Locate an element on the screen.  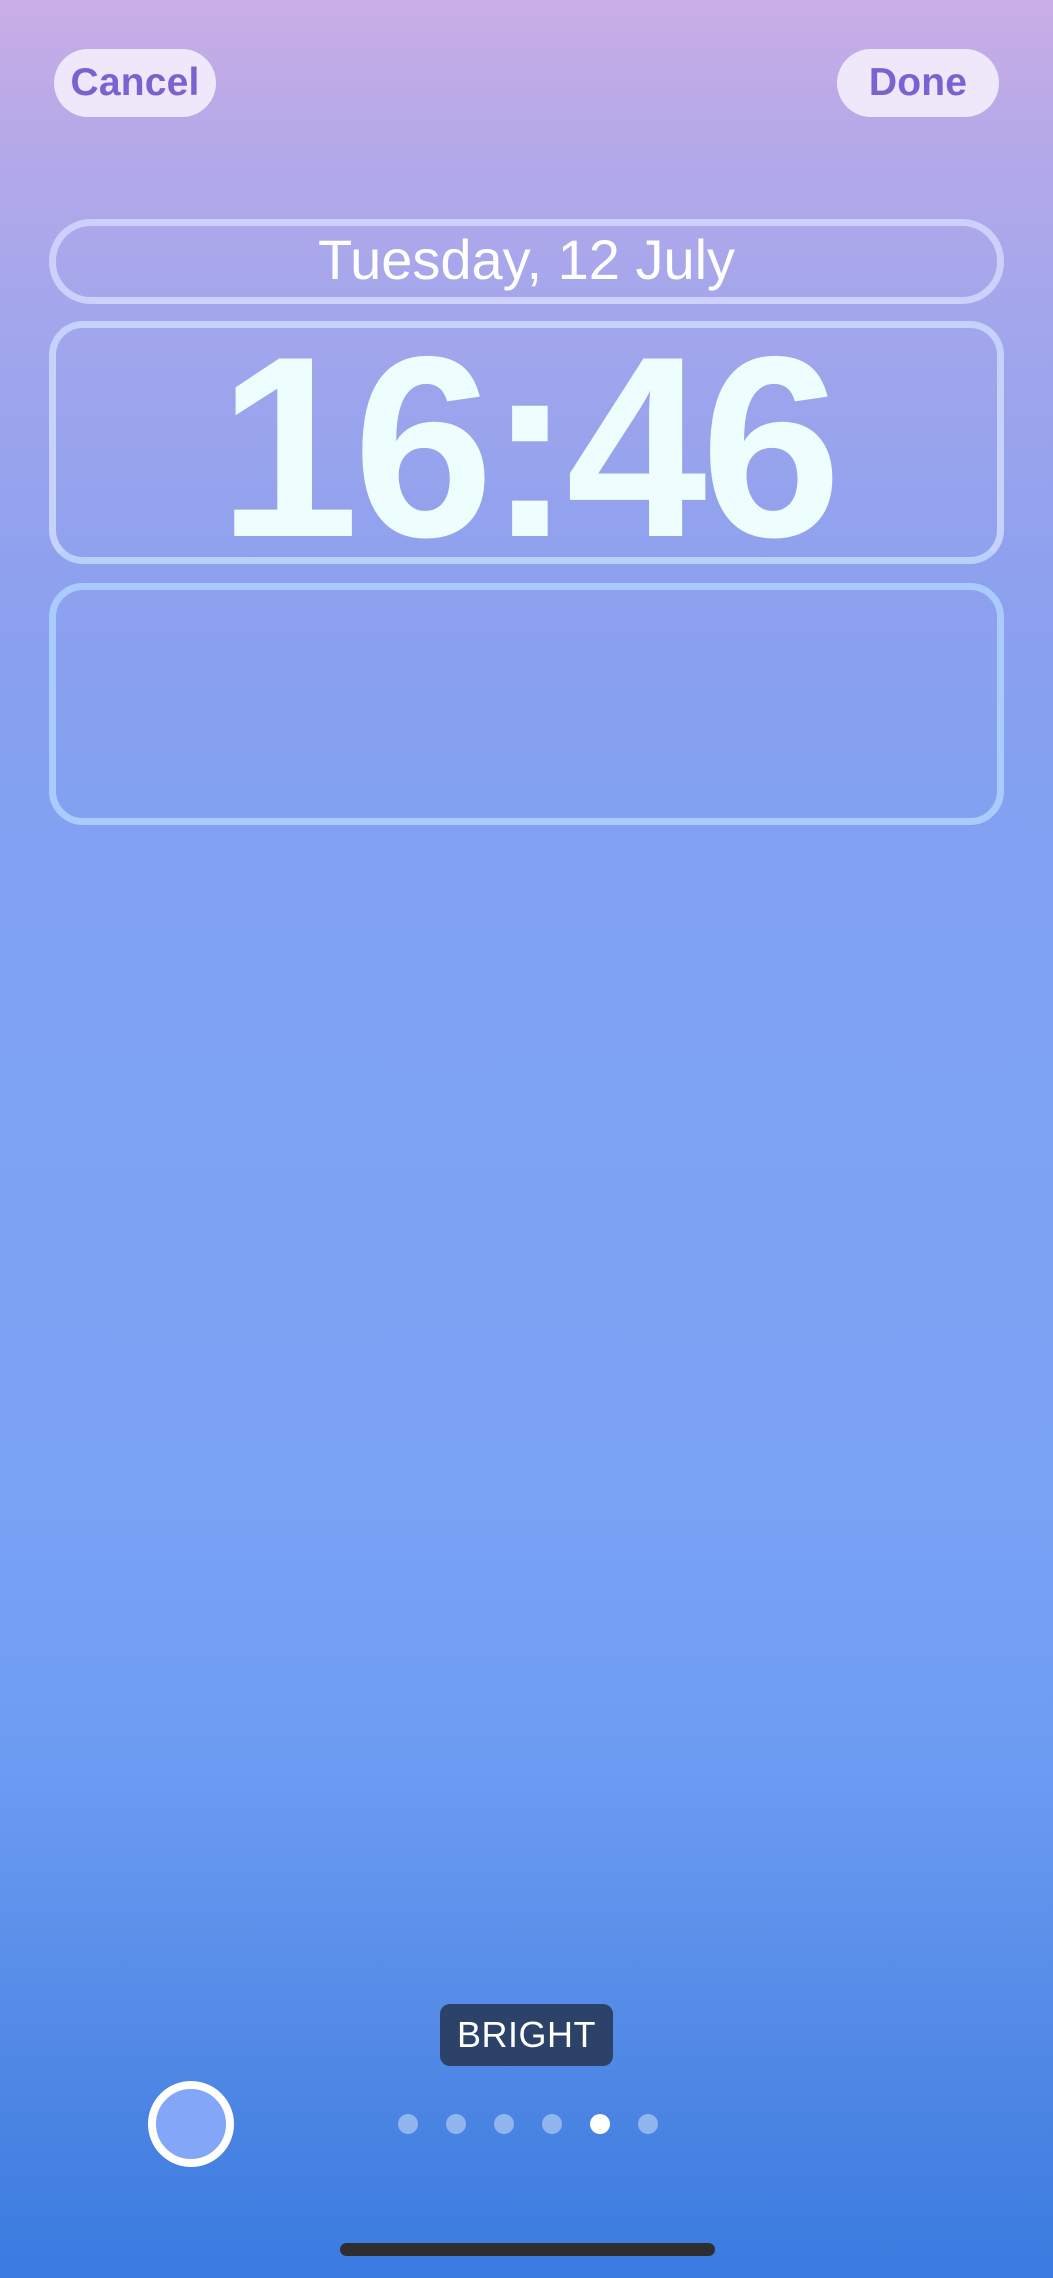
done-button: Done is located at coordinates (918, 83).